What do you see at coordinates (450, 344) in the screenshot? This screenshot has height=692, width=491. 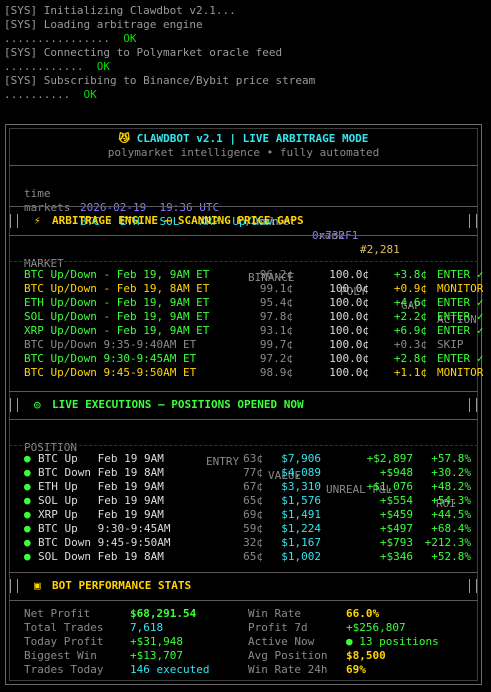 I see `action-status: SKIP` at bounding box center [450, 344].